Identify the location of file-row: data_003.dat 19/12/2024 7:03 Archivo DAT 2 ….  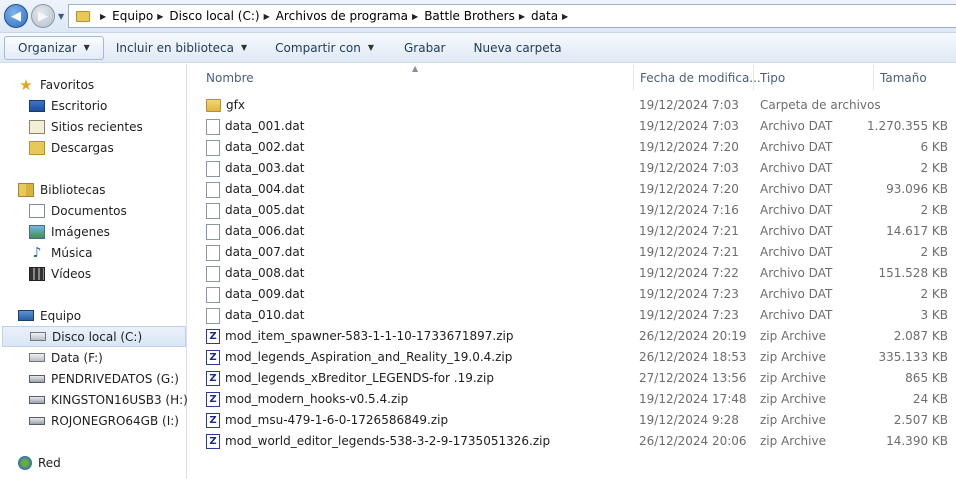
(573, 168).